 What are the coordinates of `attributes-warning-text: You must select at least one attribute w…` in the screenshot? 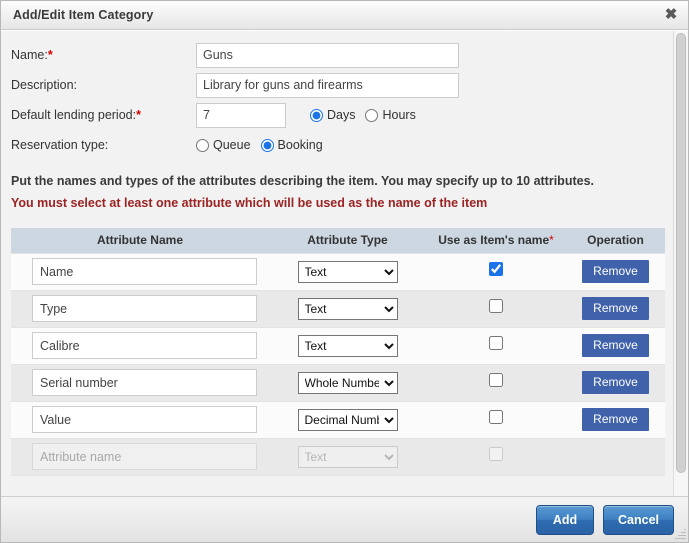 It's located at (249, 203).